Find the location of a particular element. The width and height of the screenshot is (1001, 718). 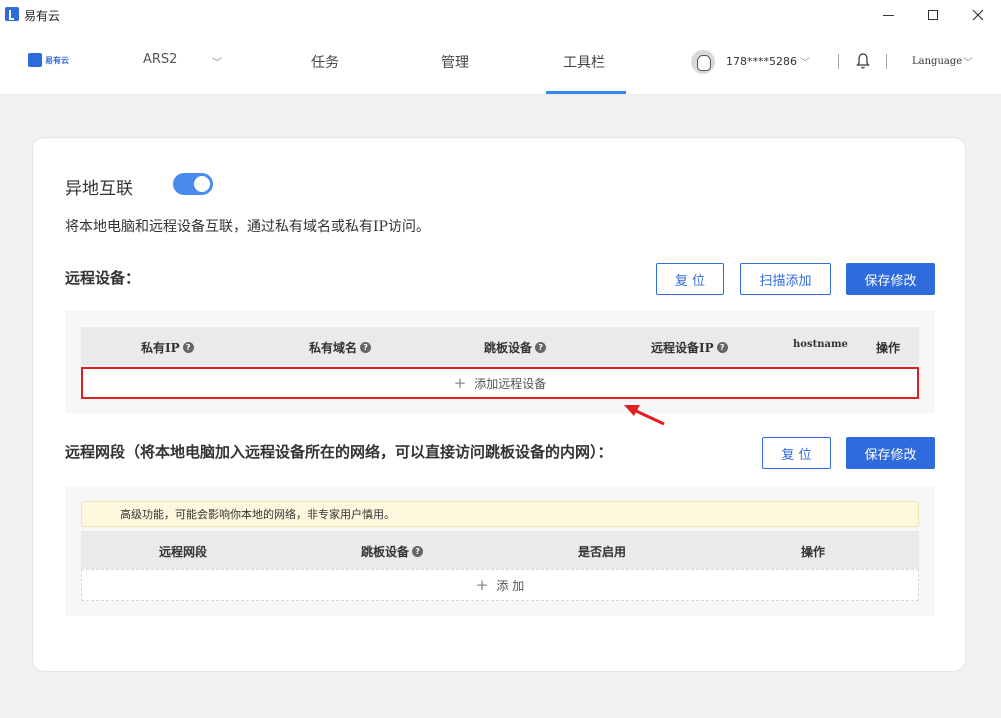

table-header: 私有IP? 私有域名? 跳板设备? 远程设备IP? hostname 操作 is located at coordinates (500, 346).